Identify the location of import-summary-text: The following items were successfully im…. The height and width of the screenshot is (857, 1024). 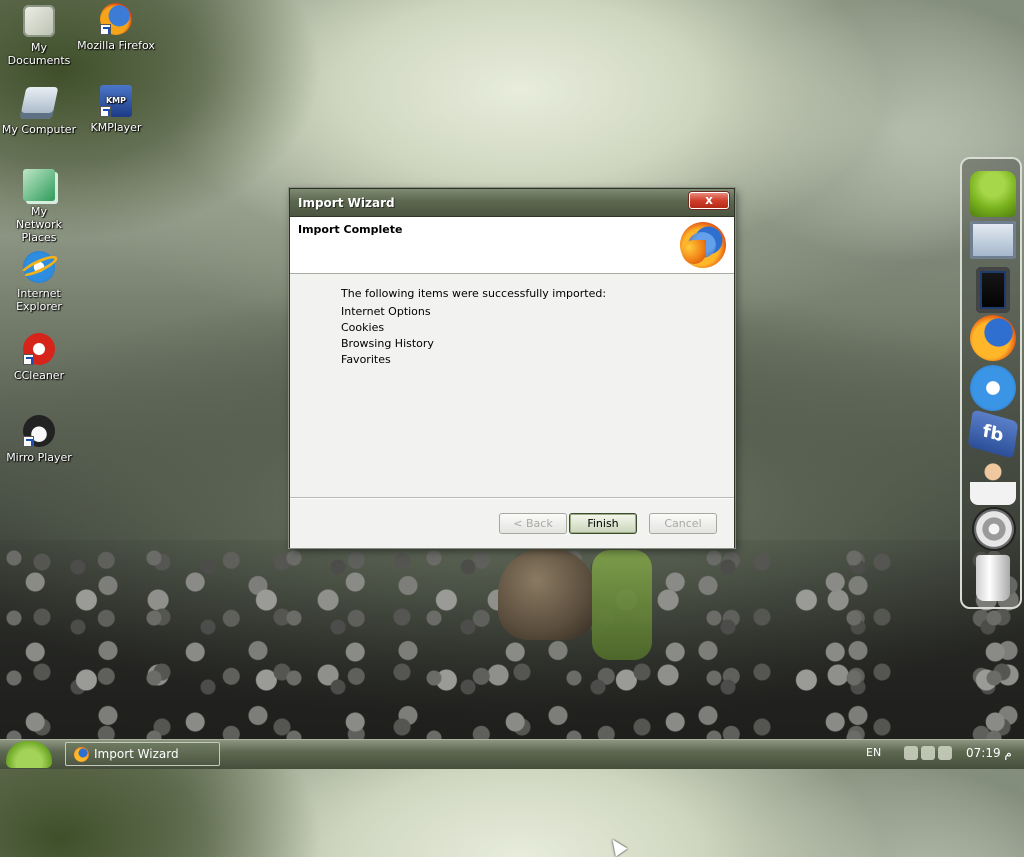
(474, 293).